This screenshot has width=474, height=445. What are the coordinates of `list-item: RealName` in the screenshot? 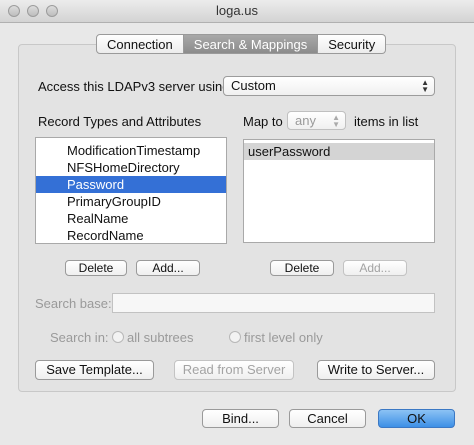 It's located at (131, 218).